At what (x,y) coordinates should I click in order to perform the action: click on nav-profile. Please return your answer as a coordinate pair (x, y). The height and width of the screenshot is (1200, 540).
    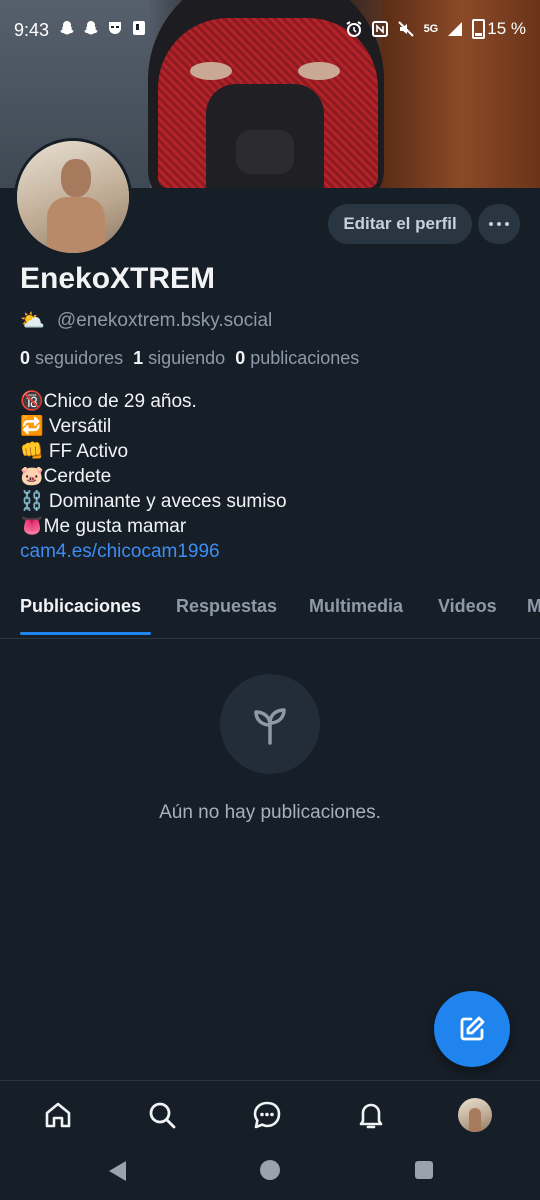
    Looking at the image, I should click on (475, 1115).